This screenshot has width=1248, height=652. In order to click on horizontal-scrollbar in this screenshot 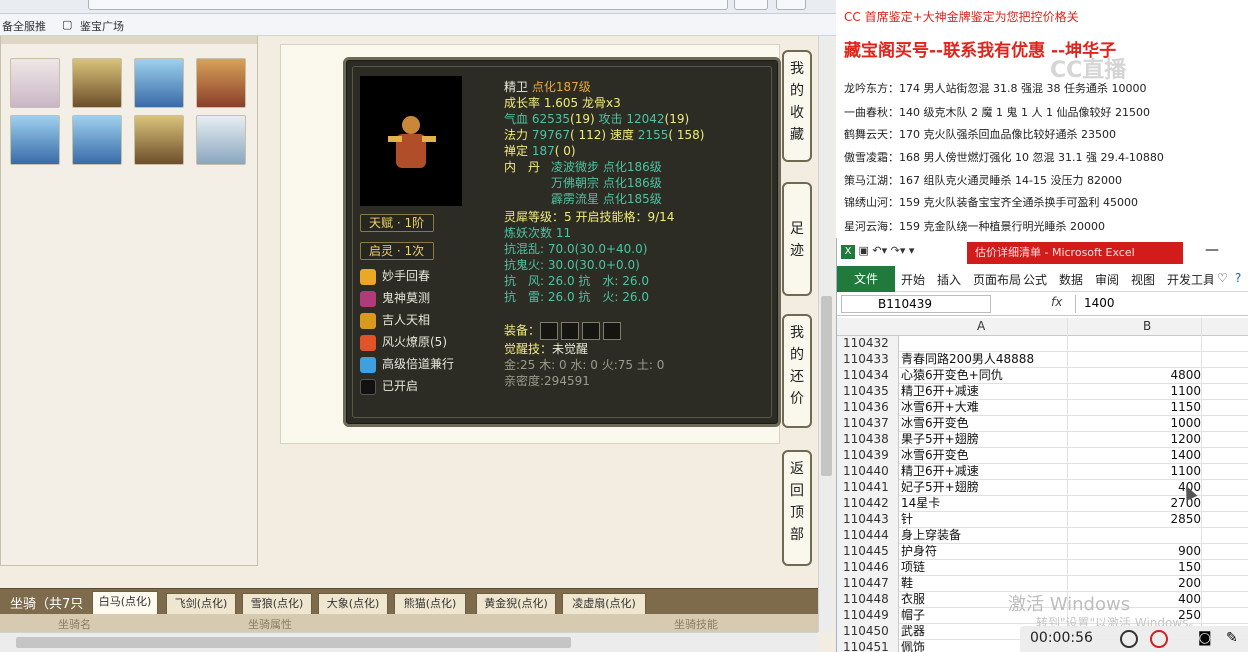, I will do `click(409, 642)`.